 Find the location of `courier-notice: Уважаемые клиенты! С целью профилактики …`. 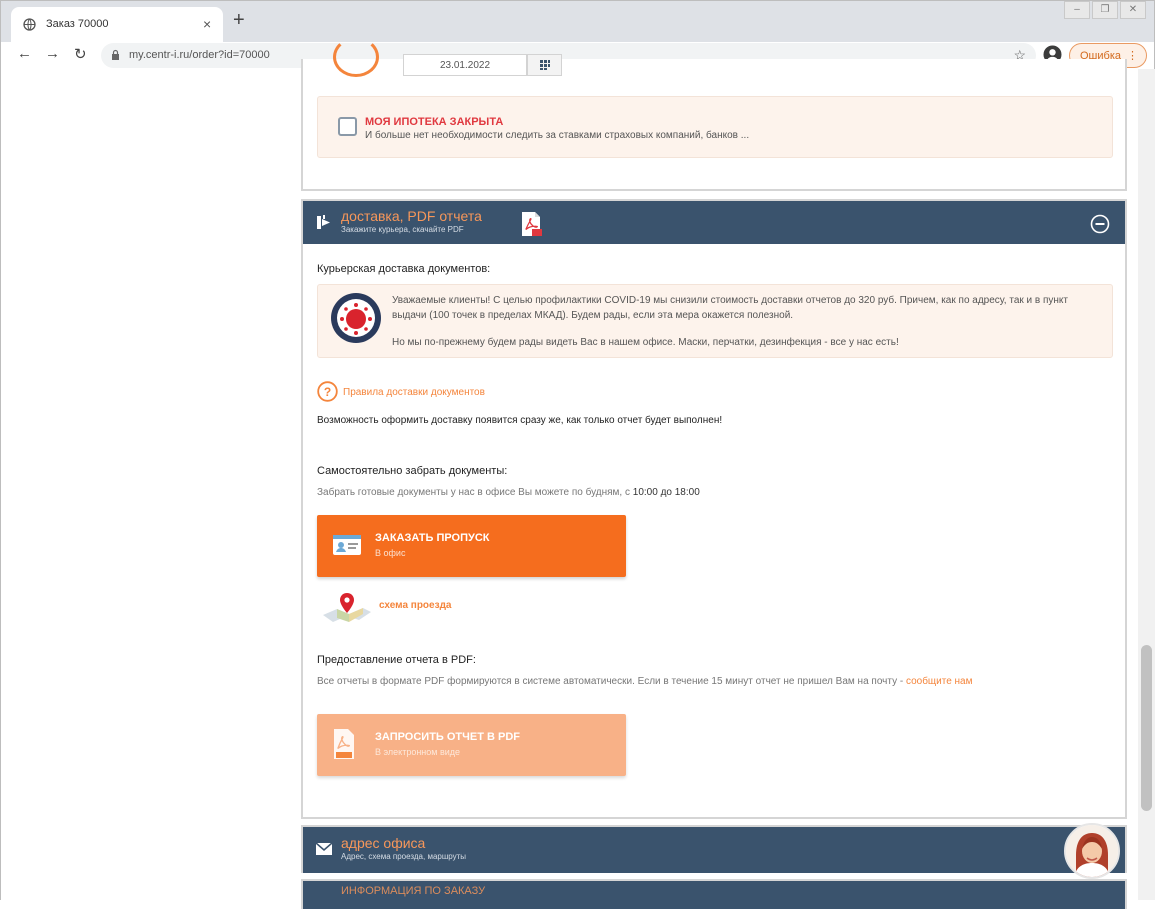

courier-notice: Уважаемые клиенты! С целью профилактики … is located at coordinates (715, 321).